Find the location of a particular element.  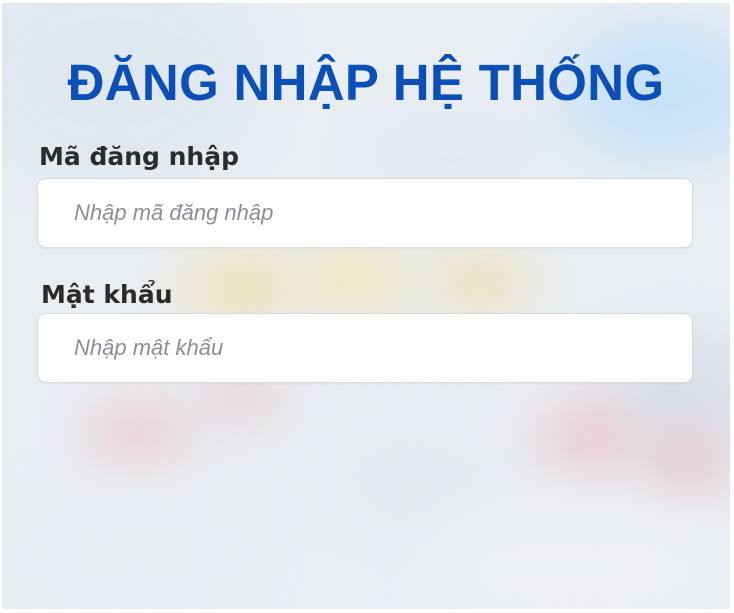

password-label: Mật khẩu is located at coordinates (107, 294).